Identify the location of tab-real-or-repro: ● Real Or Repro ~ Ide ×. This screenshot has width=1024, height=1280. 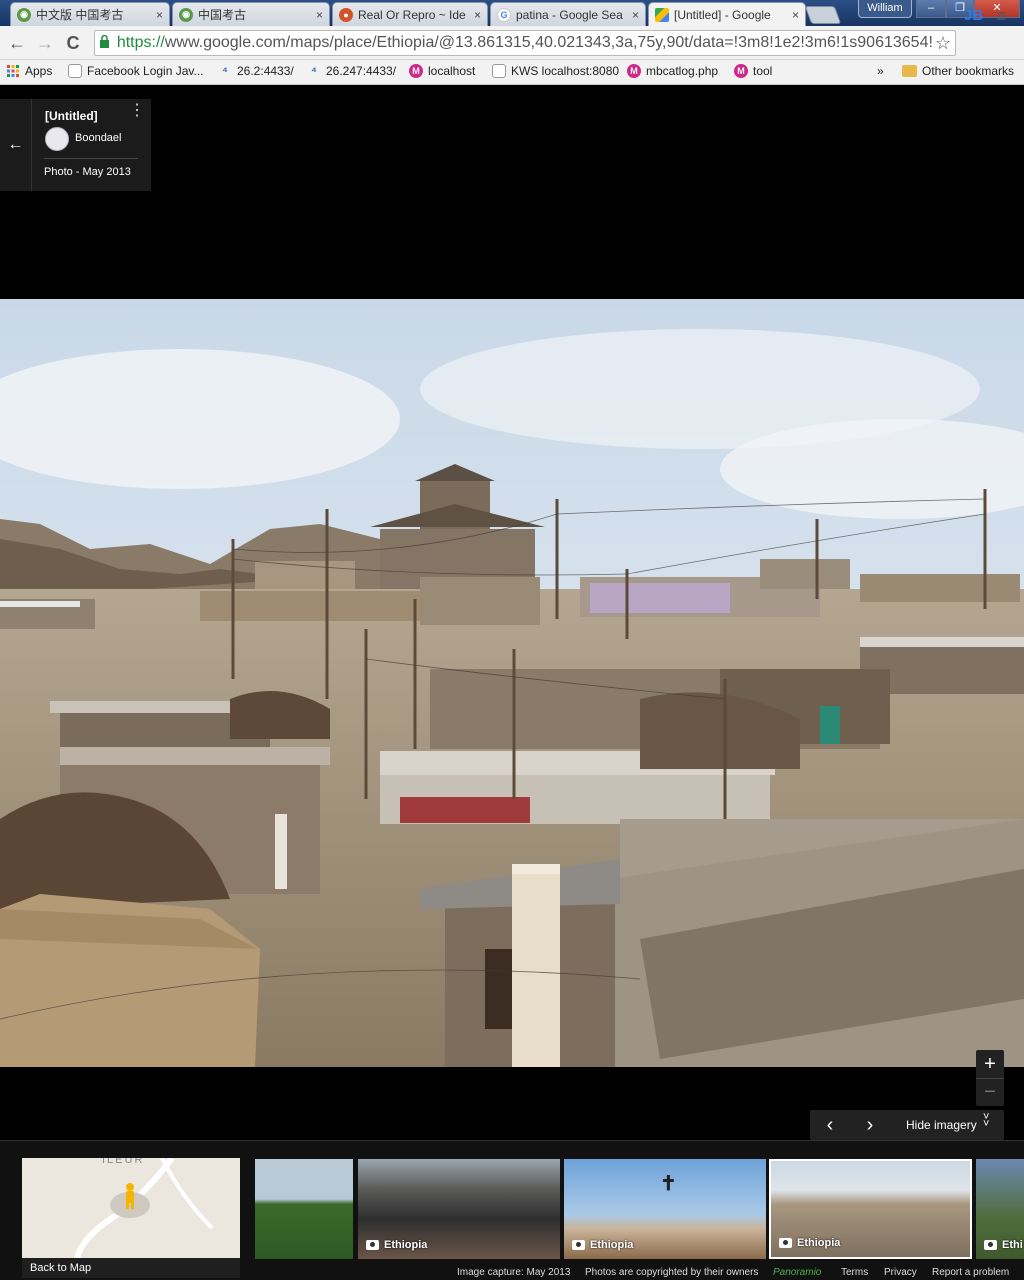
(410, 14).